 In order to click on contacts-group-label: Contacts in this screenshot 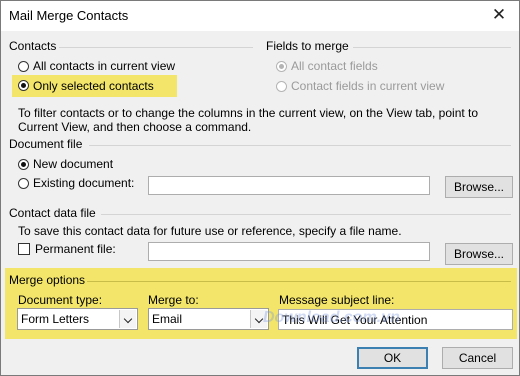, I will do `click(33, 46)`.